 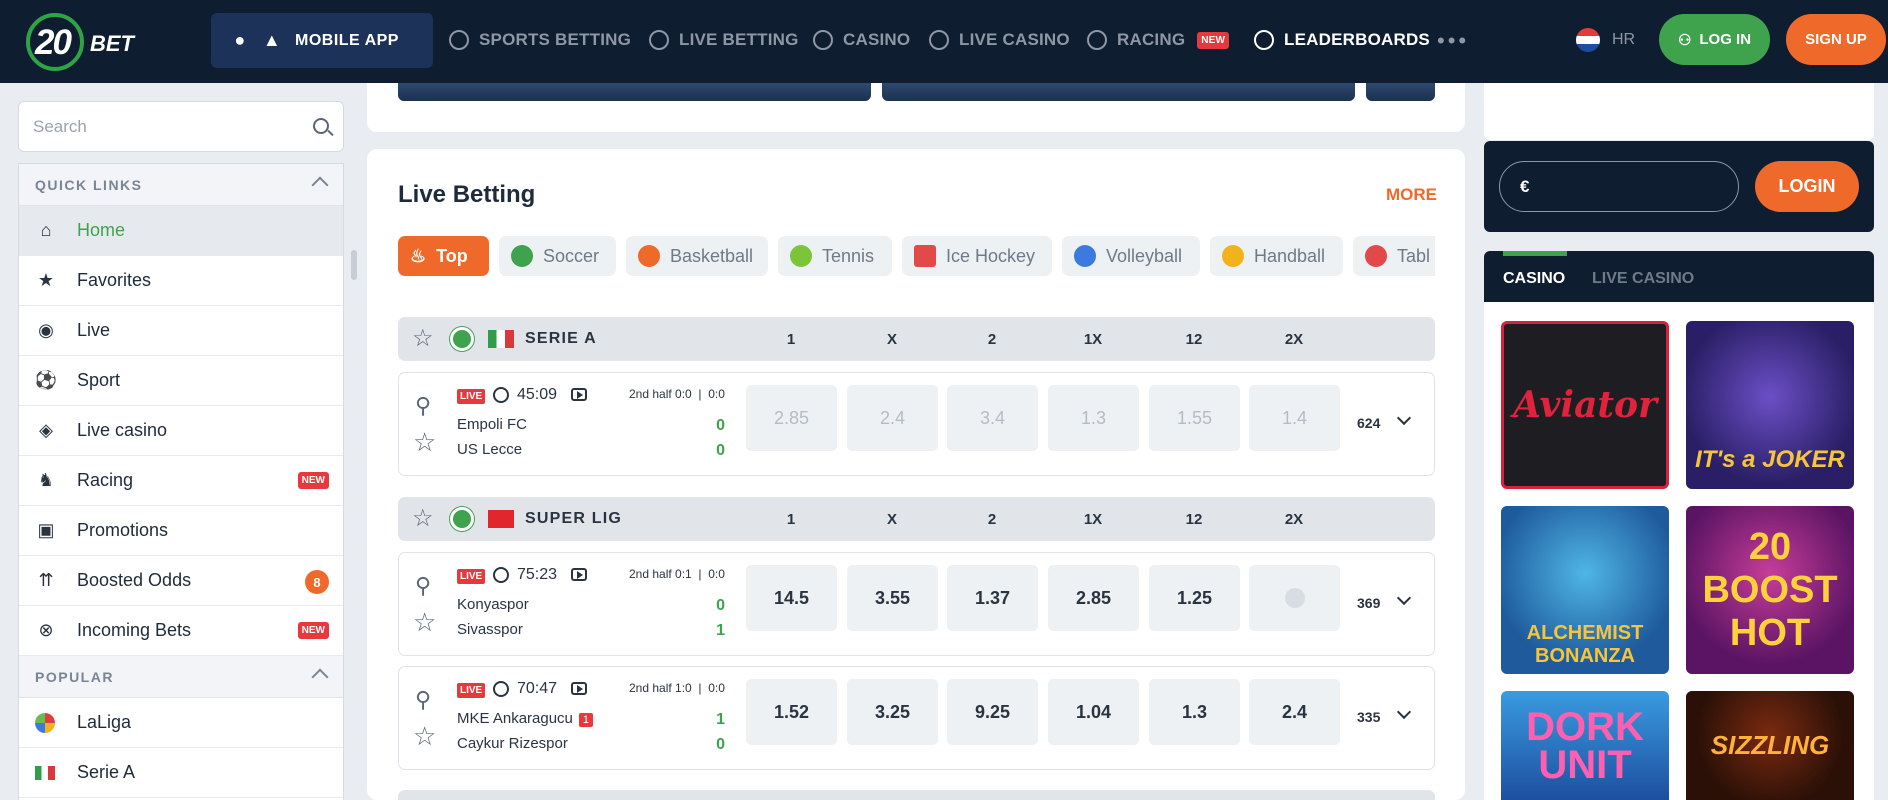 I want to click on odd-button-2: 1.37, so click(x=992, y=598).